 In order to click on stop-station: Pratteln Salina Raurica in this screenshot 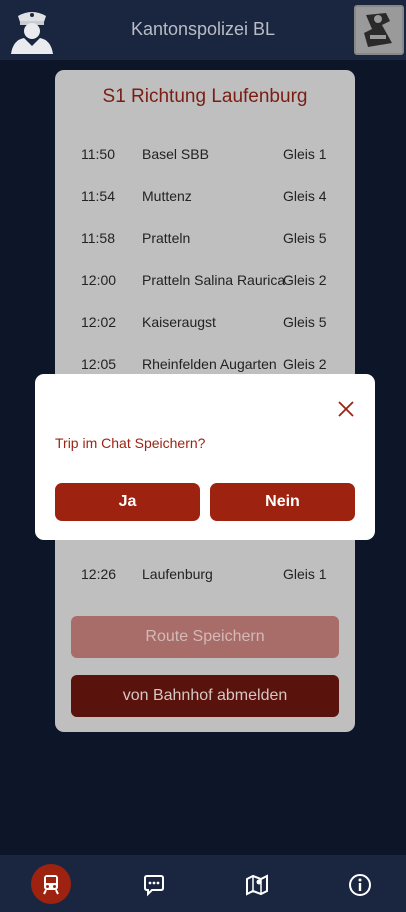, I will do `click(214, 280)`.